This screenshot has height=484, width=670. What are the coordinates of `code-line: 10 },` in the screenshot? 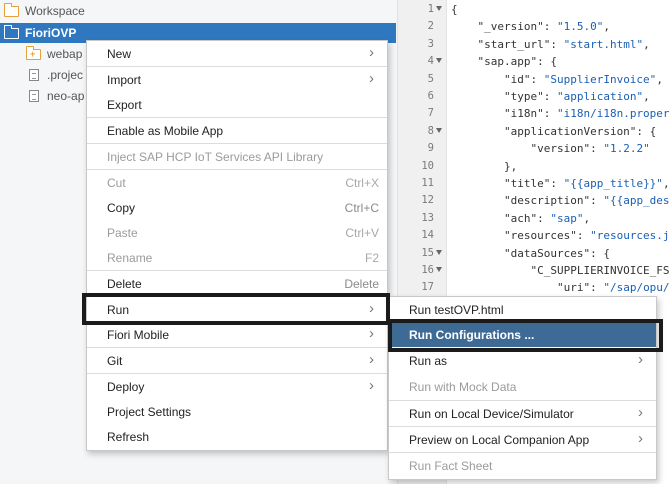 It's located at (534, 166).